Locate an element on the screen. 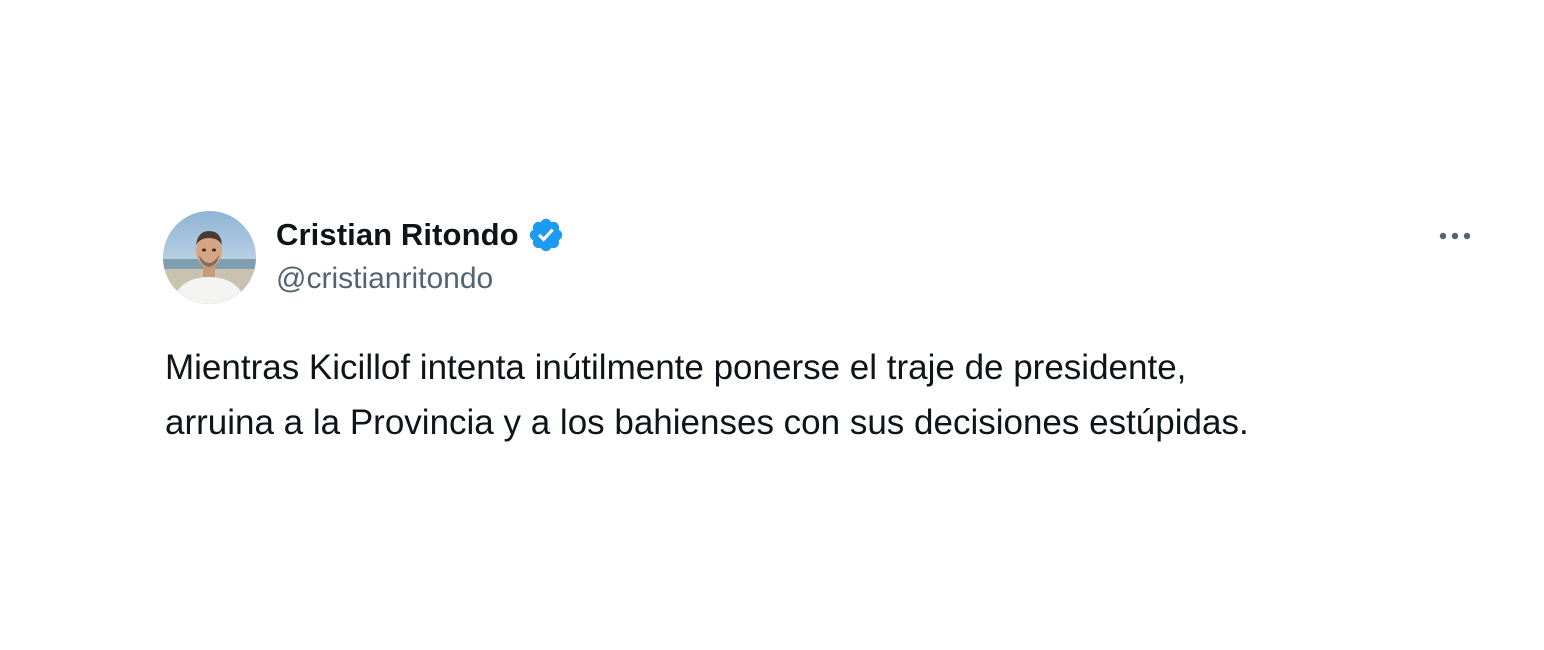 This screenshot has height=650, width=1544. author-name-row: Cristian Ritondo is located at coordinates (420, 235).